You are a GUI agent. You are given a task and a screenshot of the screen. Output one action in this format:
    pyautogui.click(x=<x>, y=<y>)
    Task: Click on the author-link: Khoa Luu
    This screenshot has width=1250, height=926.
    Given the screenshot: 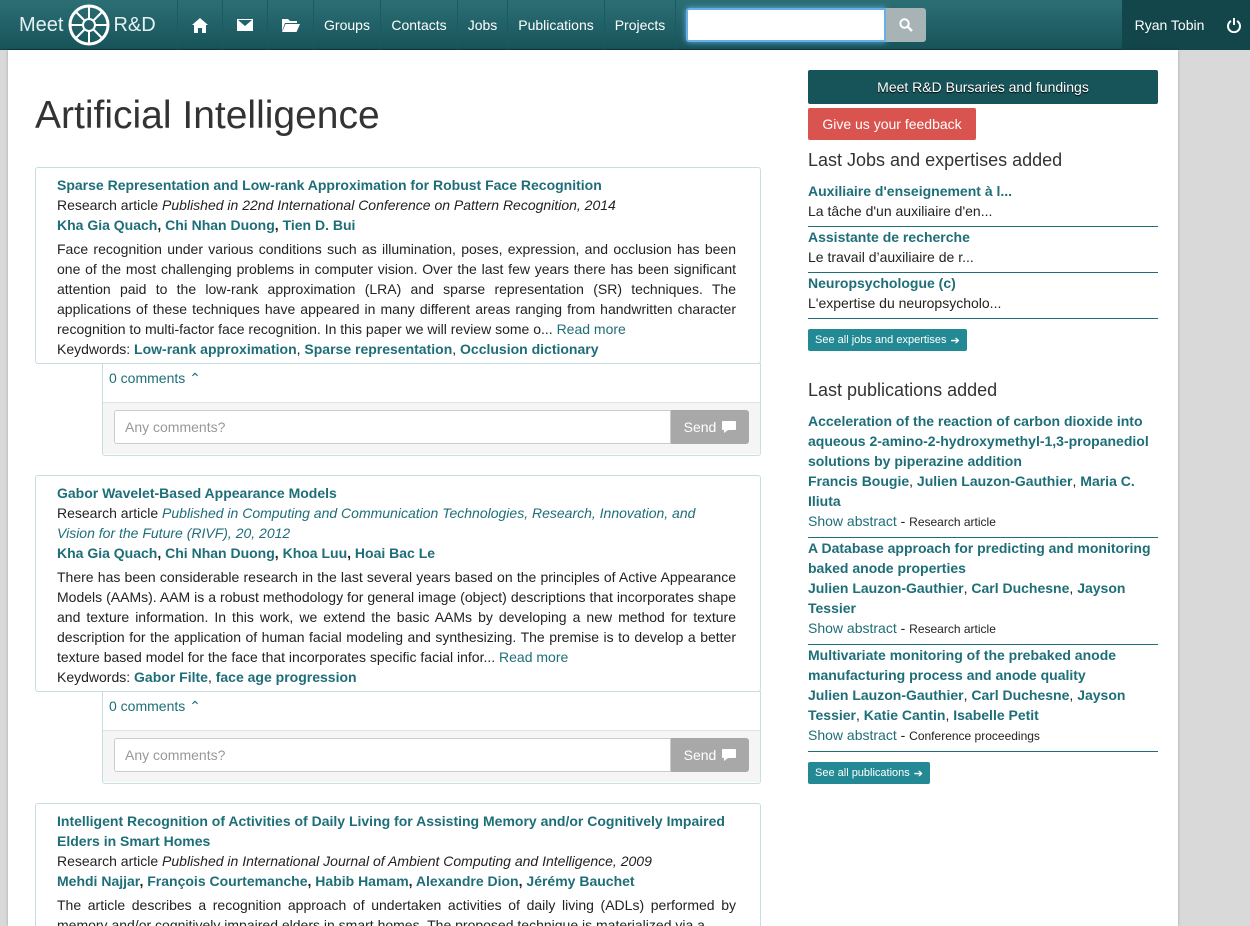 What is the action you would take?
    pyautogui.click(x=315, y=553)
    